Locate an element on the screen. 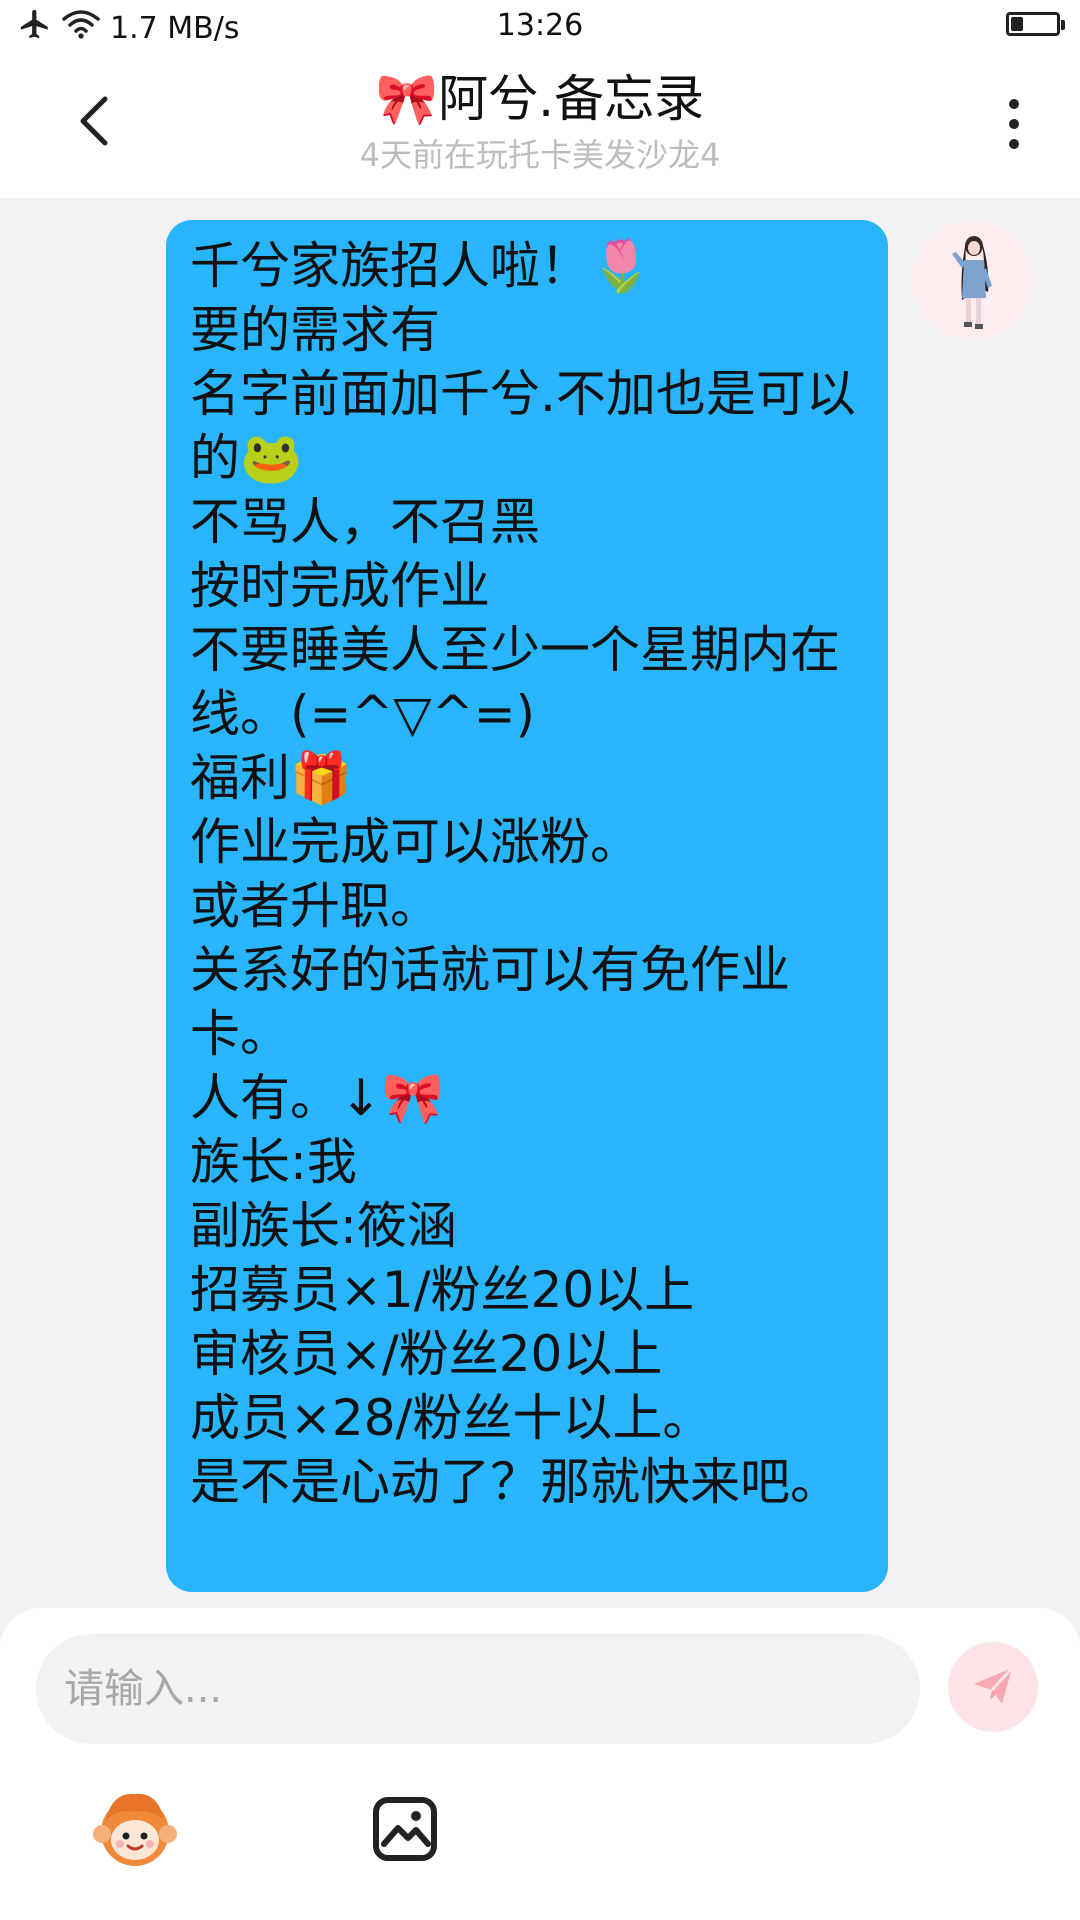 This screenshot has width=1080, height=1920. chat-header: 🎀阿兮.备忘录 4天前在玩托卡美发沙龙4 is located at coordinates (540, 128).